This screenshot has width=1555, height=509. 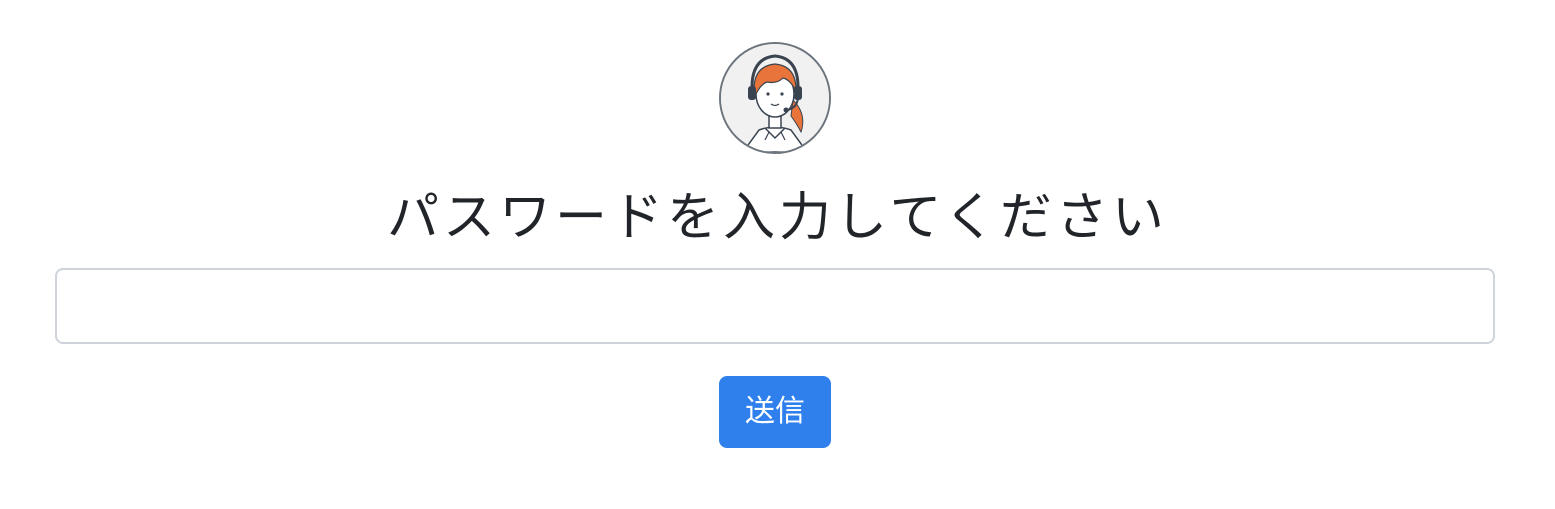 I want to click on page-title: パスワードを入力してください, so click(x=777, y=218).